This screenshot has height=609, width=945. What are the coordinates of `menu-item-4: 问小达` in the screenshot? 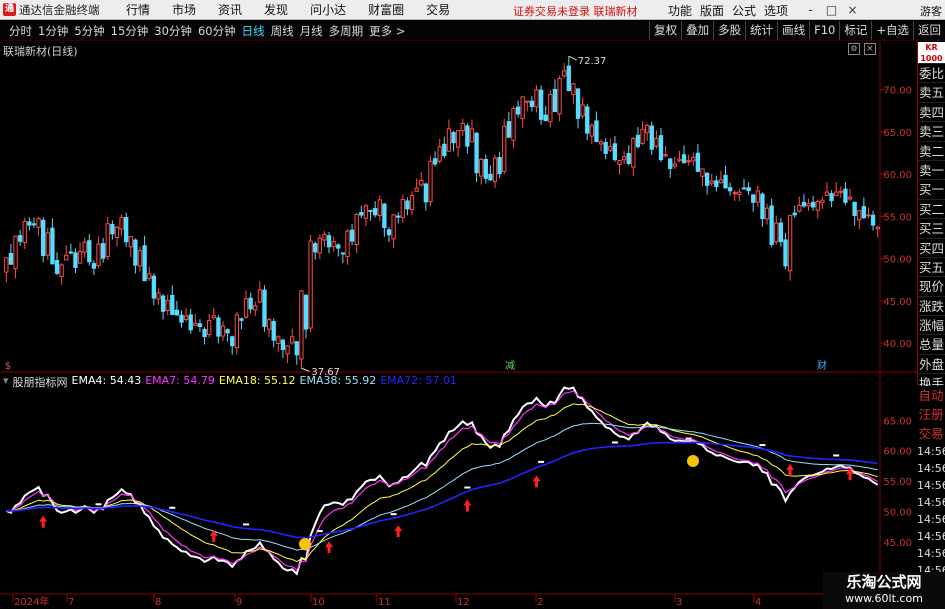 It's located at (328, 9).